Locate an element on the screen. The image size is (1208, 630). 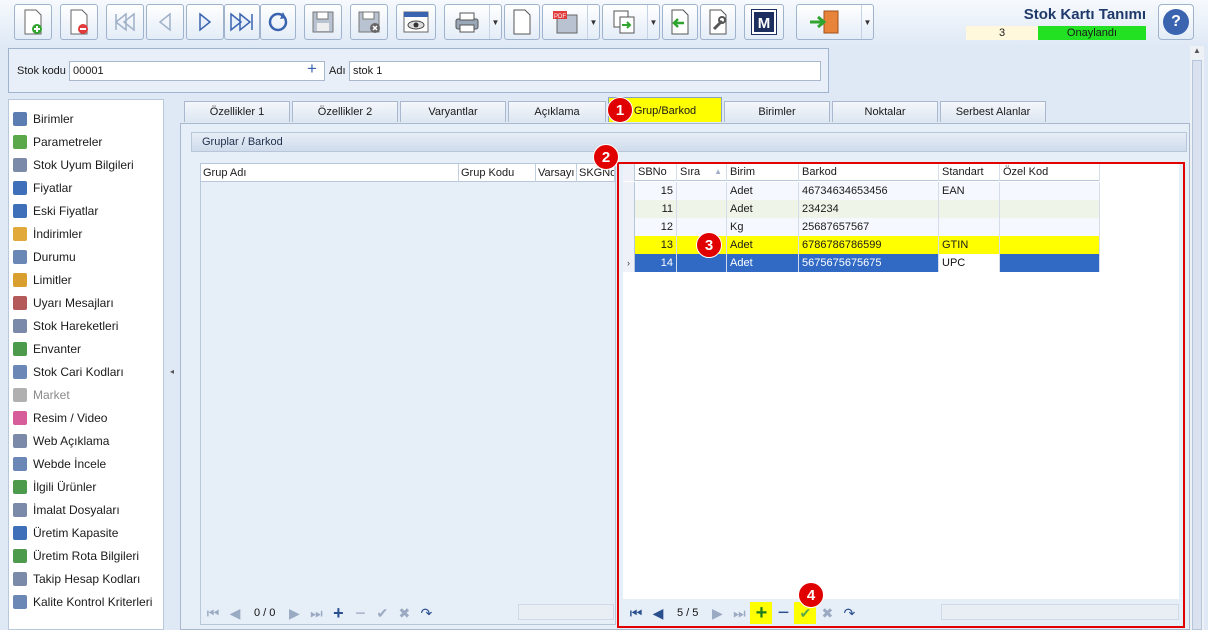
sidebar-item: Parametreler is located at coordinates (57, 142).